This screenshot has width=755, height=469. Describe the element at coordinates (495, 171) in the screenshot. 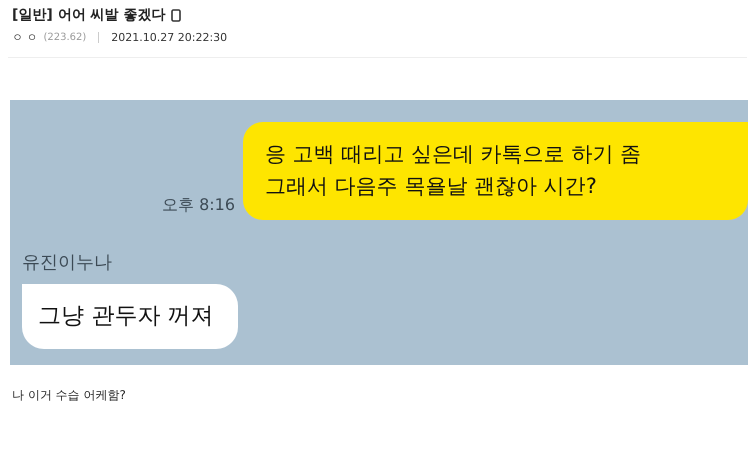

I see `sent-message-bubble: 응 고백 때리고 싶은데 카톡으로 하기 좀 그래서 다음주 목욜날 괜찮아 시간?` at that location.